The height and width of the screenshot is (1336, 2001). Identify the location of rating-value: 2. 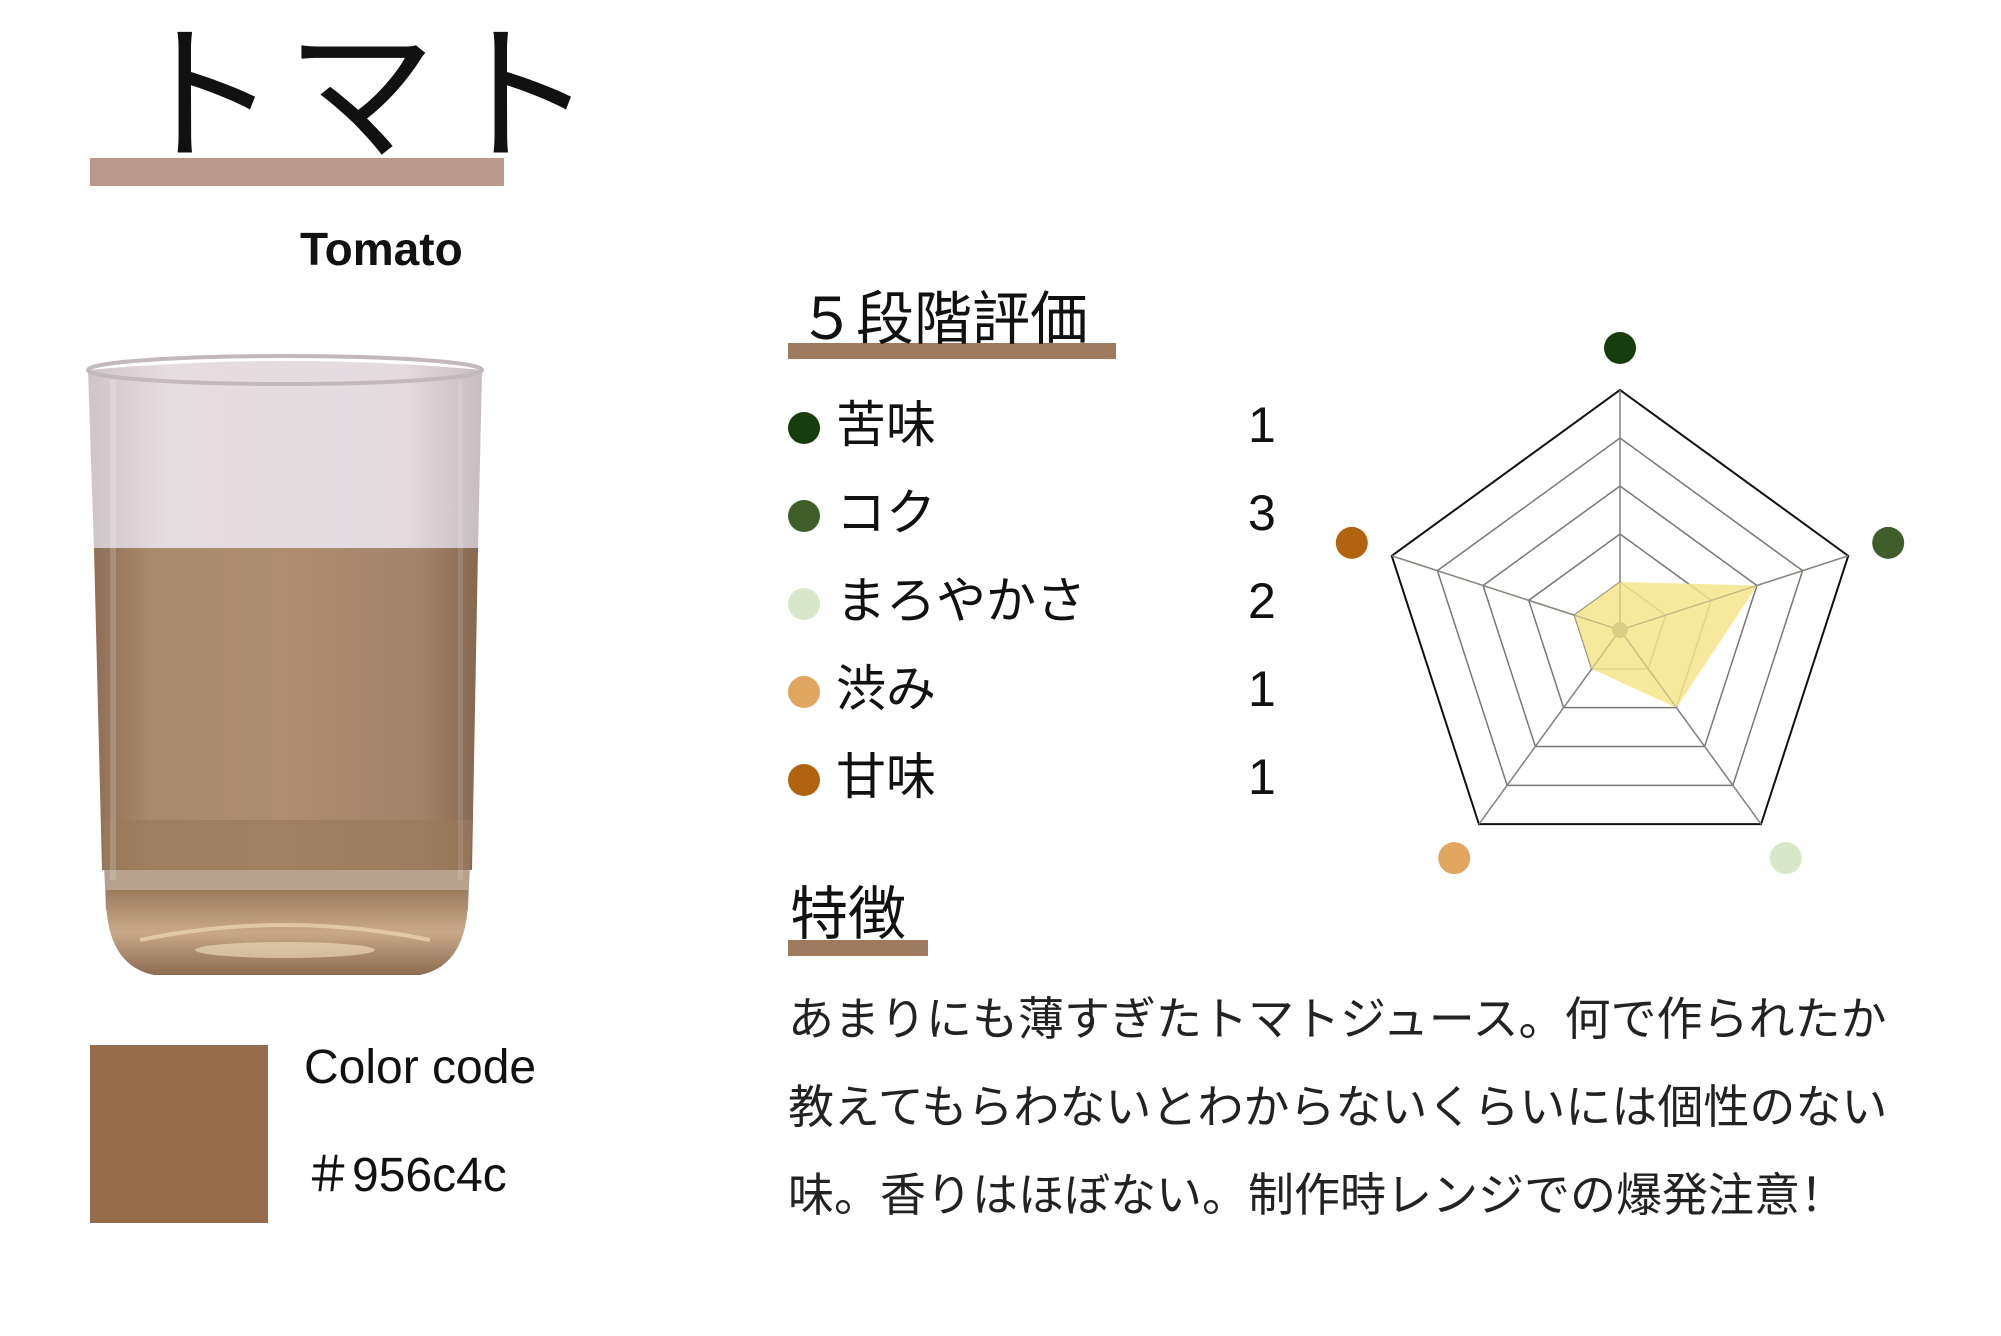
(1262, 601).